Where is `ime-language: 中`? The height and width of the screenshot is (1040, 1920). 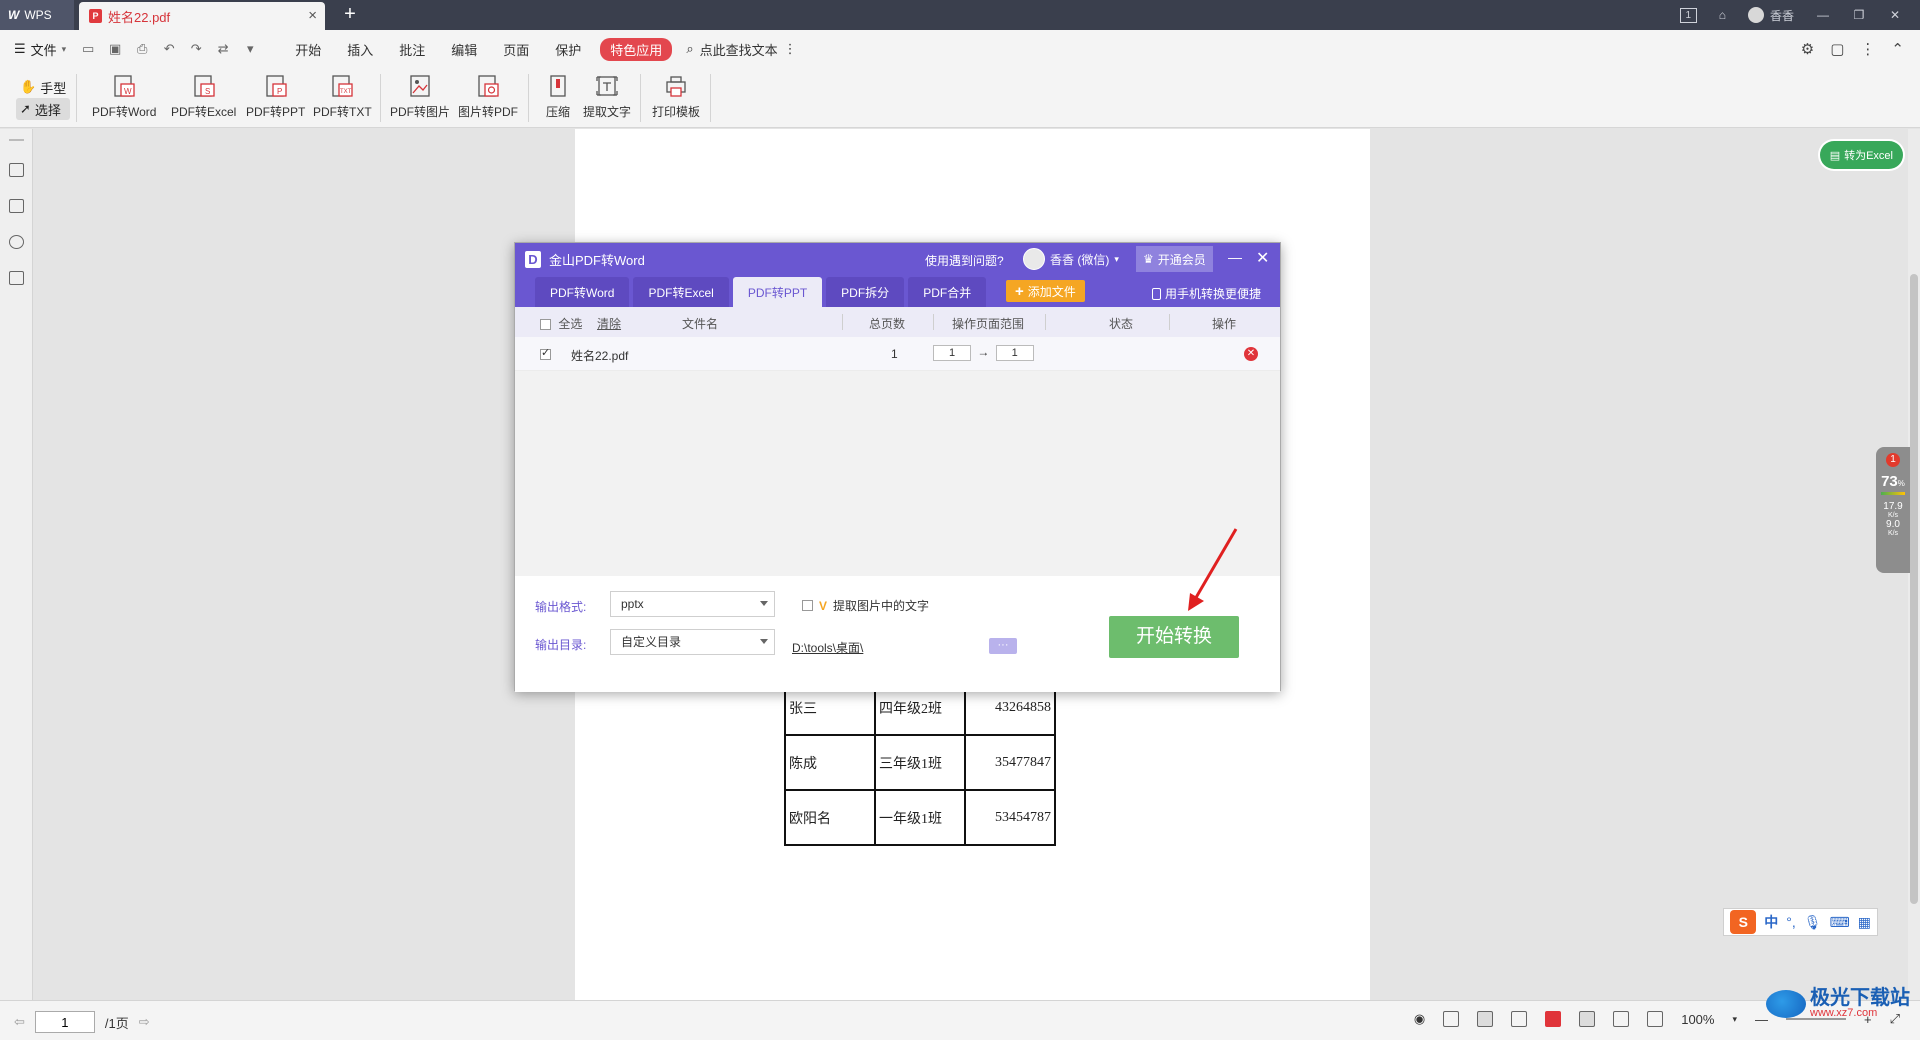 ime-language: 中 is located at coordinates (1771, 922).